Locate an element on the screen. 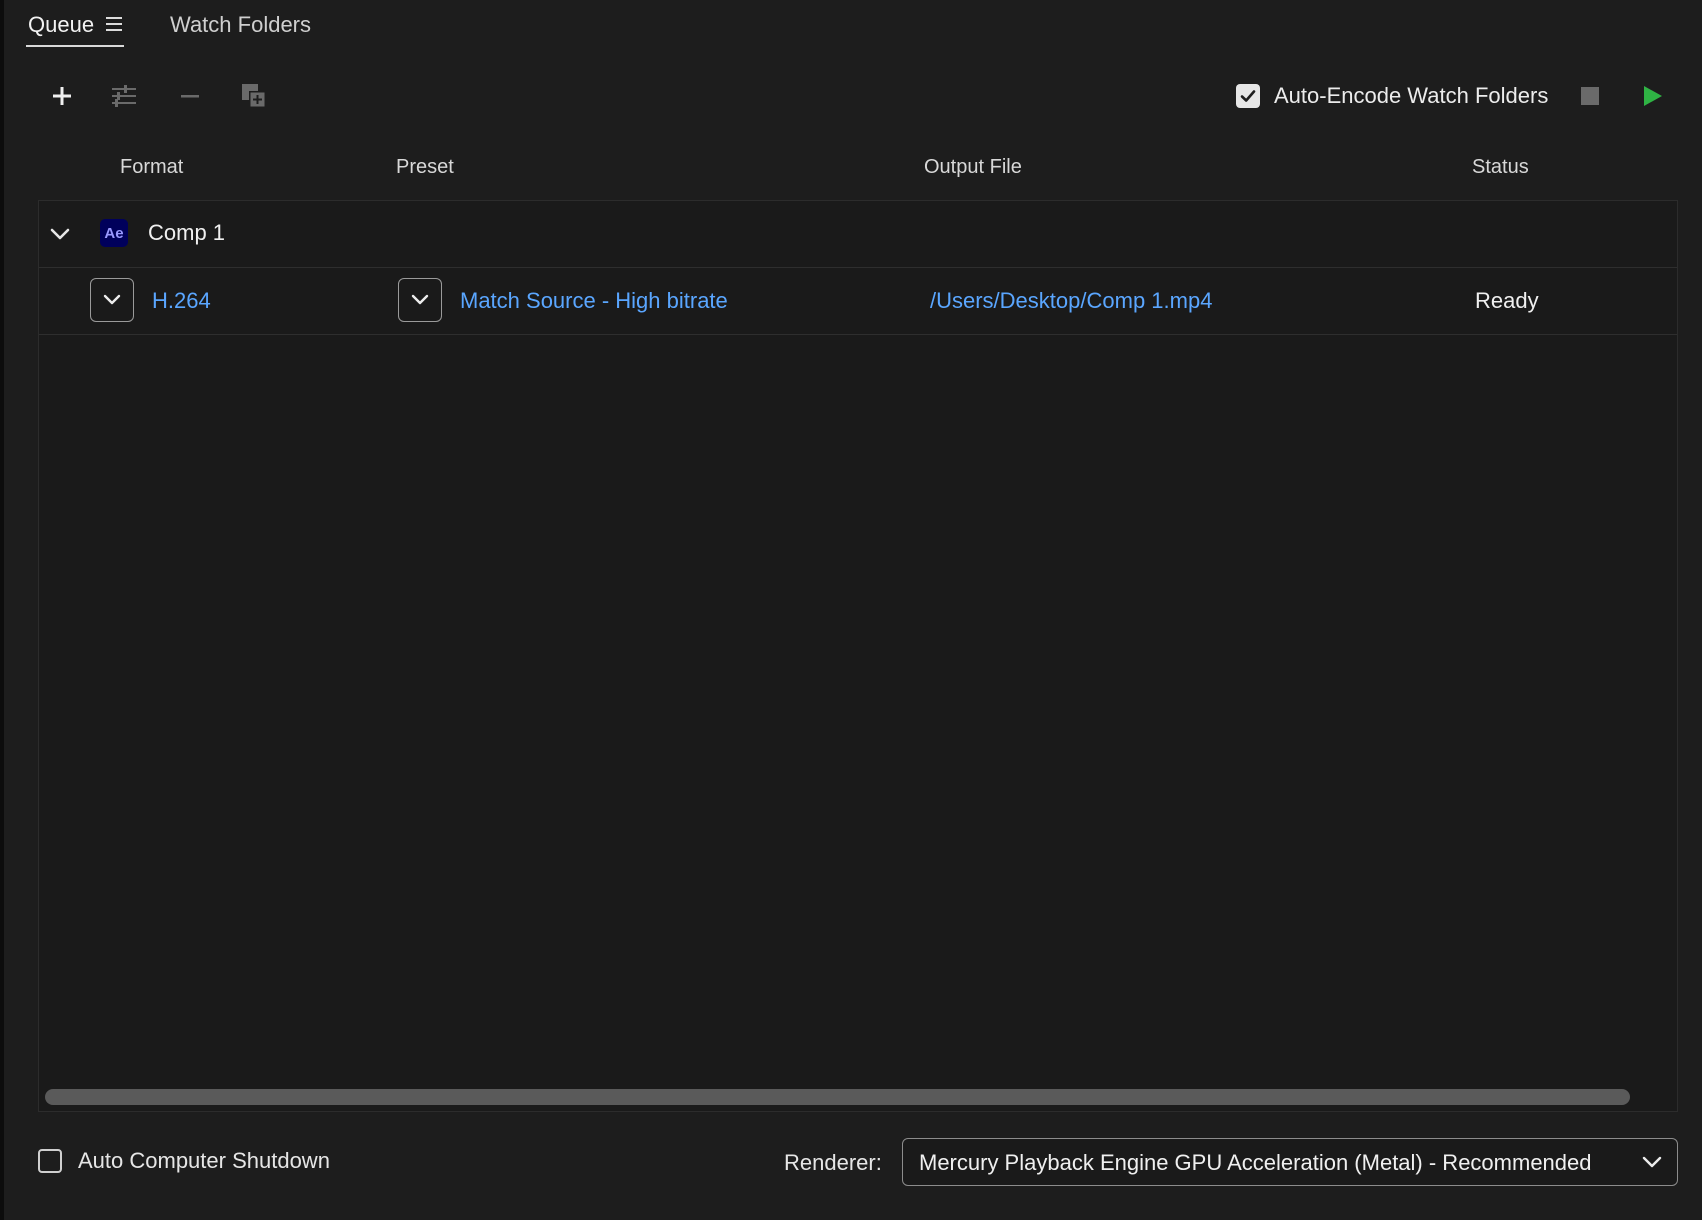  after-effects-icon: Ae is located at coordinates (114, 233).